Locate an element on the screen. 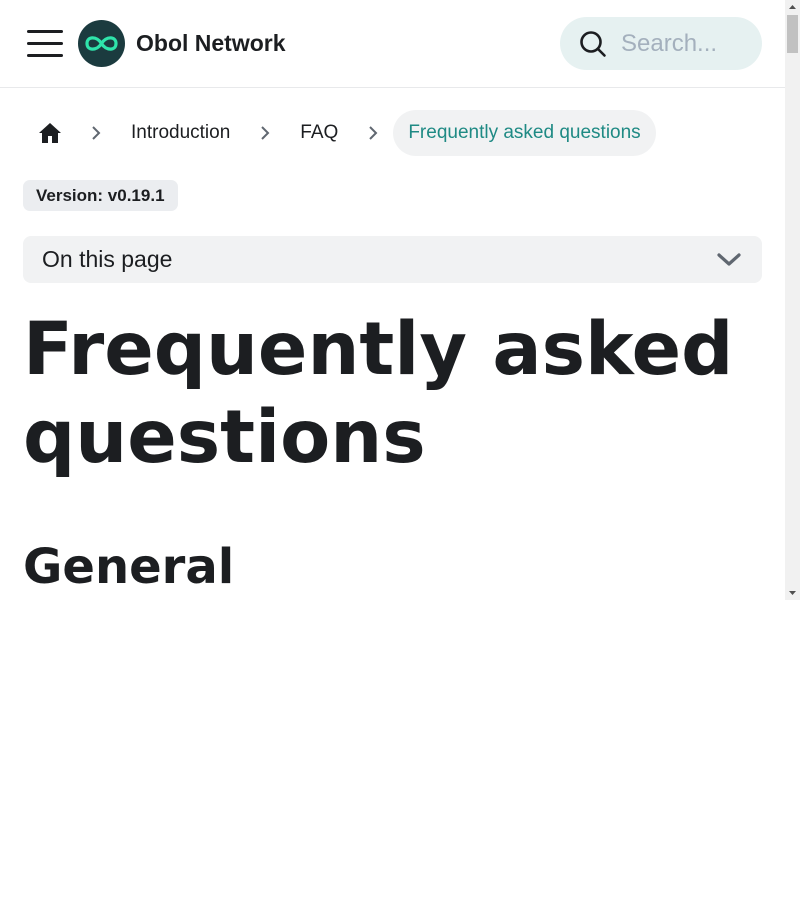 This screenshot has height=900, width=800. hamburger-icon is located at coordinates (45, 43).